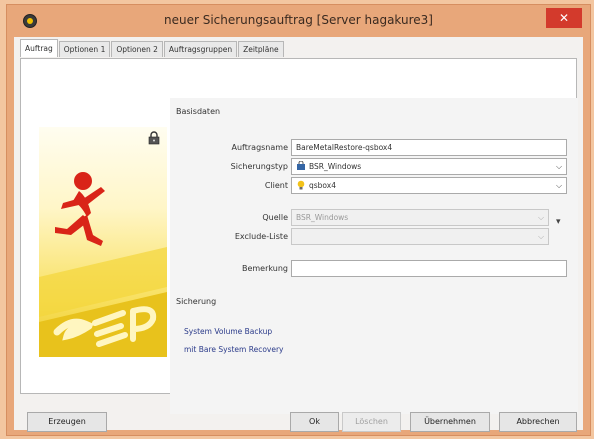  I want to click on tab-auftragsgruppen: Auftragsgruppen, so click(200, 49).